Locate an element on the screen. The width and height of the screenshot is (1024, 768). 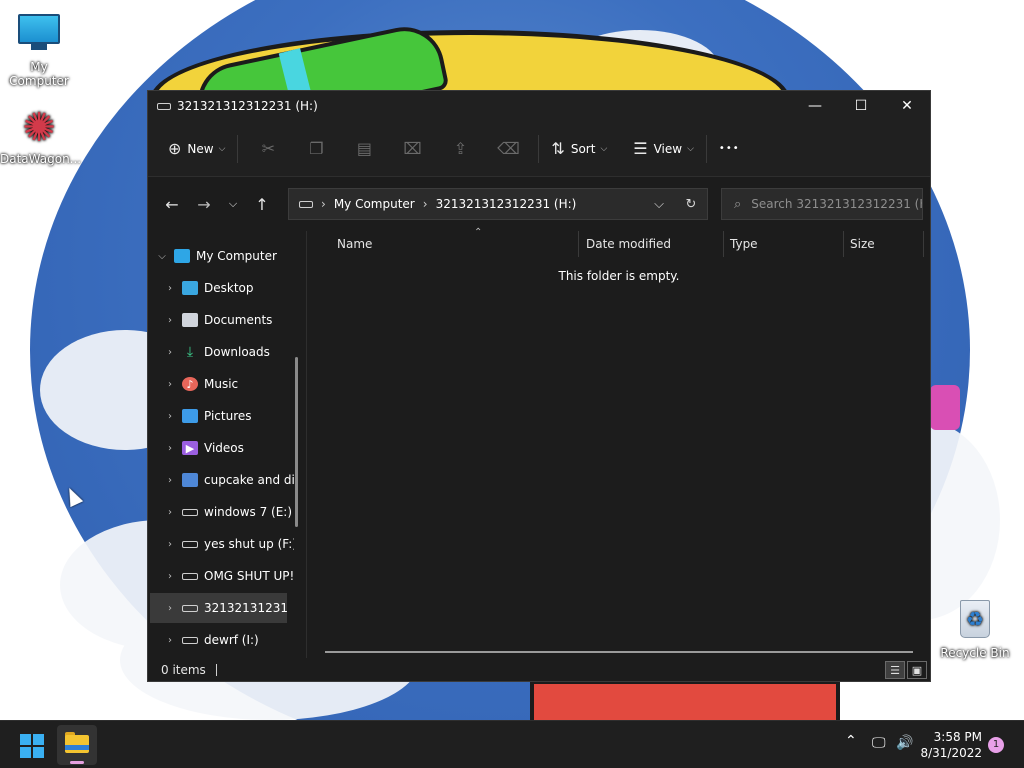
chevron-down-icon: ⌵ is located at coordinates (604, 148).